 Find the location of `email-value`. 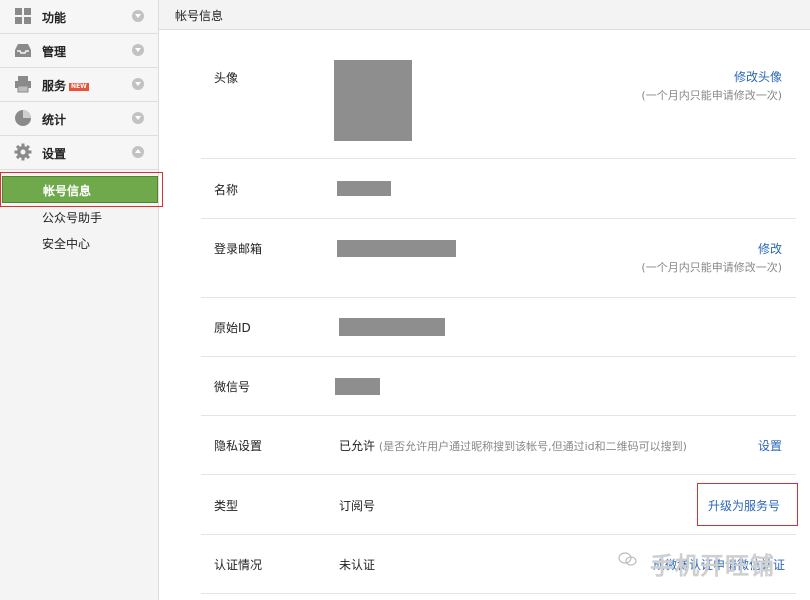

email-value is located at coordinates (396, 248).